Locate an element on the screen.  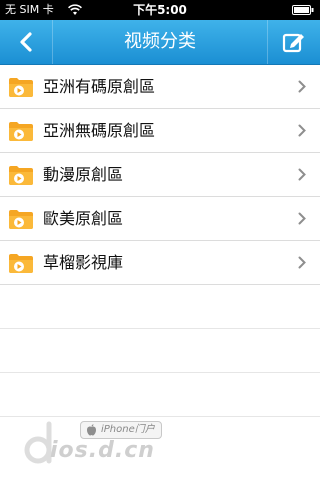
list-item-label: 亞洲有碼原創區 is located at coordinates (99, 86).